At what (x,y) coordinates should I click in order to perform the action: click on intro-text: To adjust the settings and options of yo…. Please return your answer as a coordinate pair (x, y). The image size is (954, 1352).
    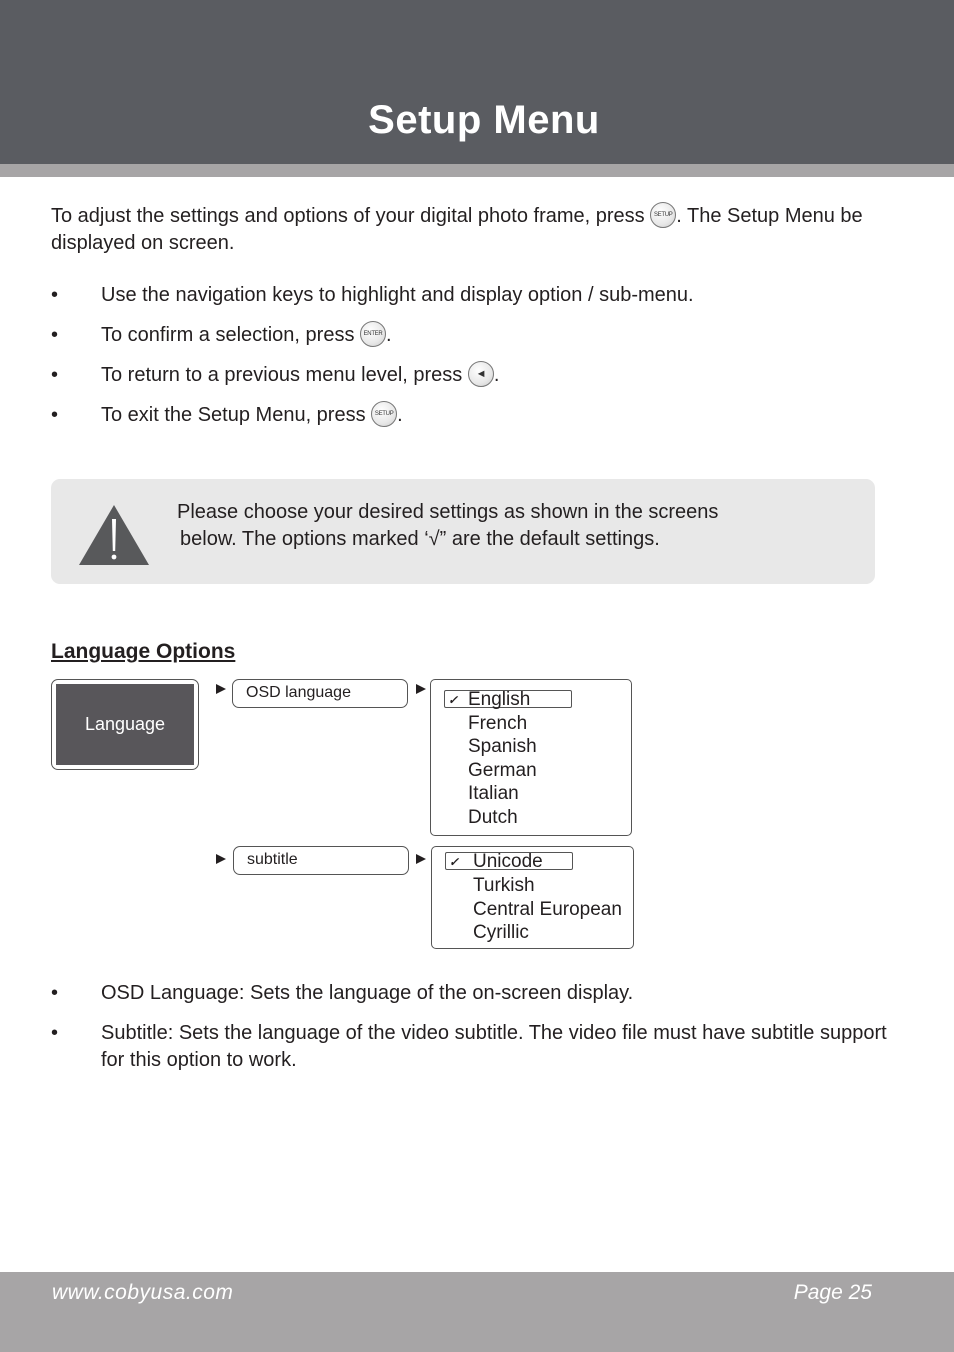
    Looking at the image, I should click on (351, 216).